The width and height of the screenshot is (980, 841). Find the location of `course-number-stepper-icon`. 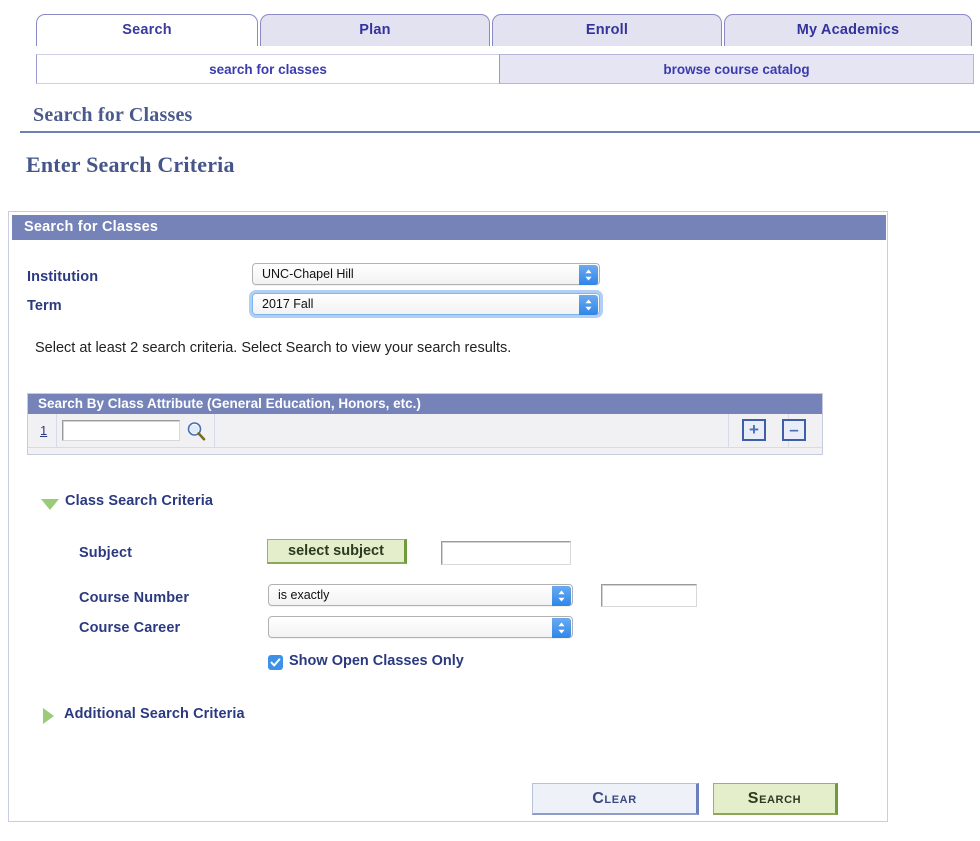

course-number-stepper-icon is located at coordinates (561, 596).